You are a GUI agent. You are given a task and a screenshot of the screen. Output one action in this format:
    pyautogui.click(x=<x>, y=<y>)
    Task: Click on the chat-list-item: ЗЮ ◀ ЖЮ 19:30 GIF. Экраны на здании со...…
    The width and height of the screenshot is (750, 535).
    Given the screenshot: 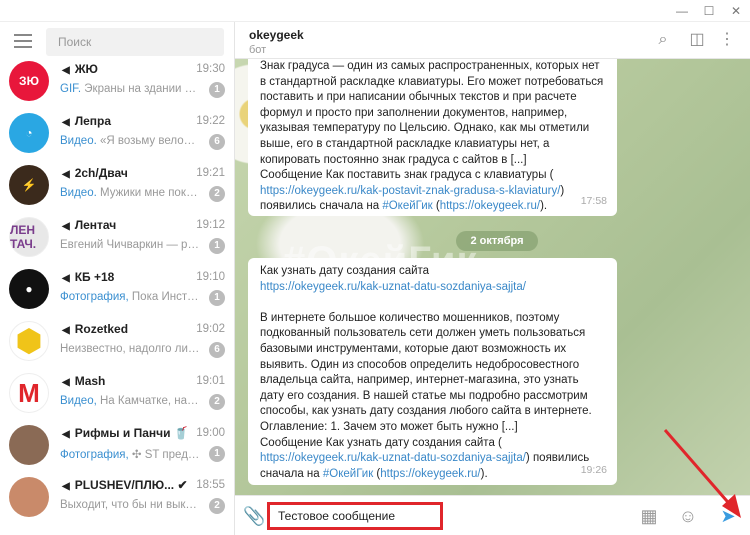 What is the action you would take?
    pyautogui.click(x=117, y=82)
    